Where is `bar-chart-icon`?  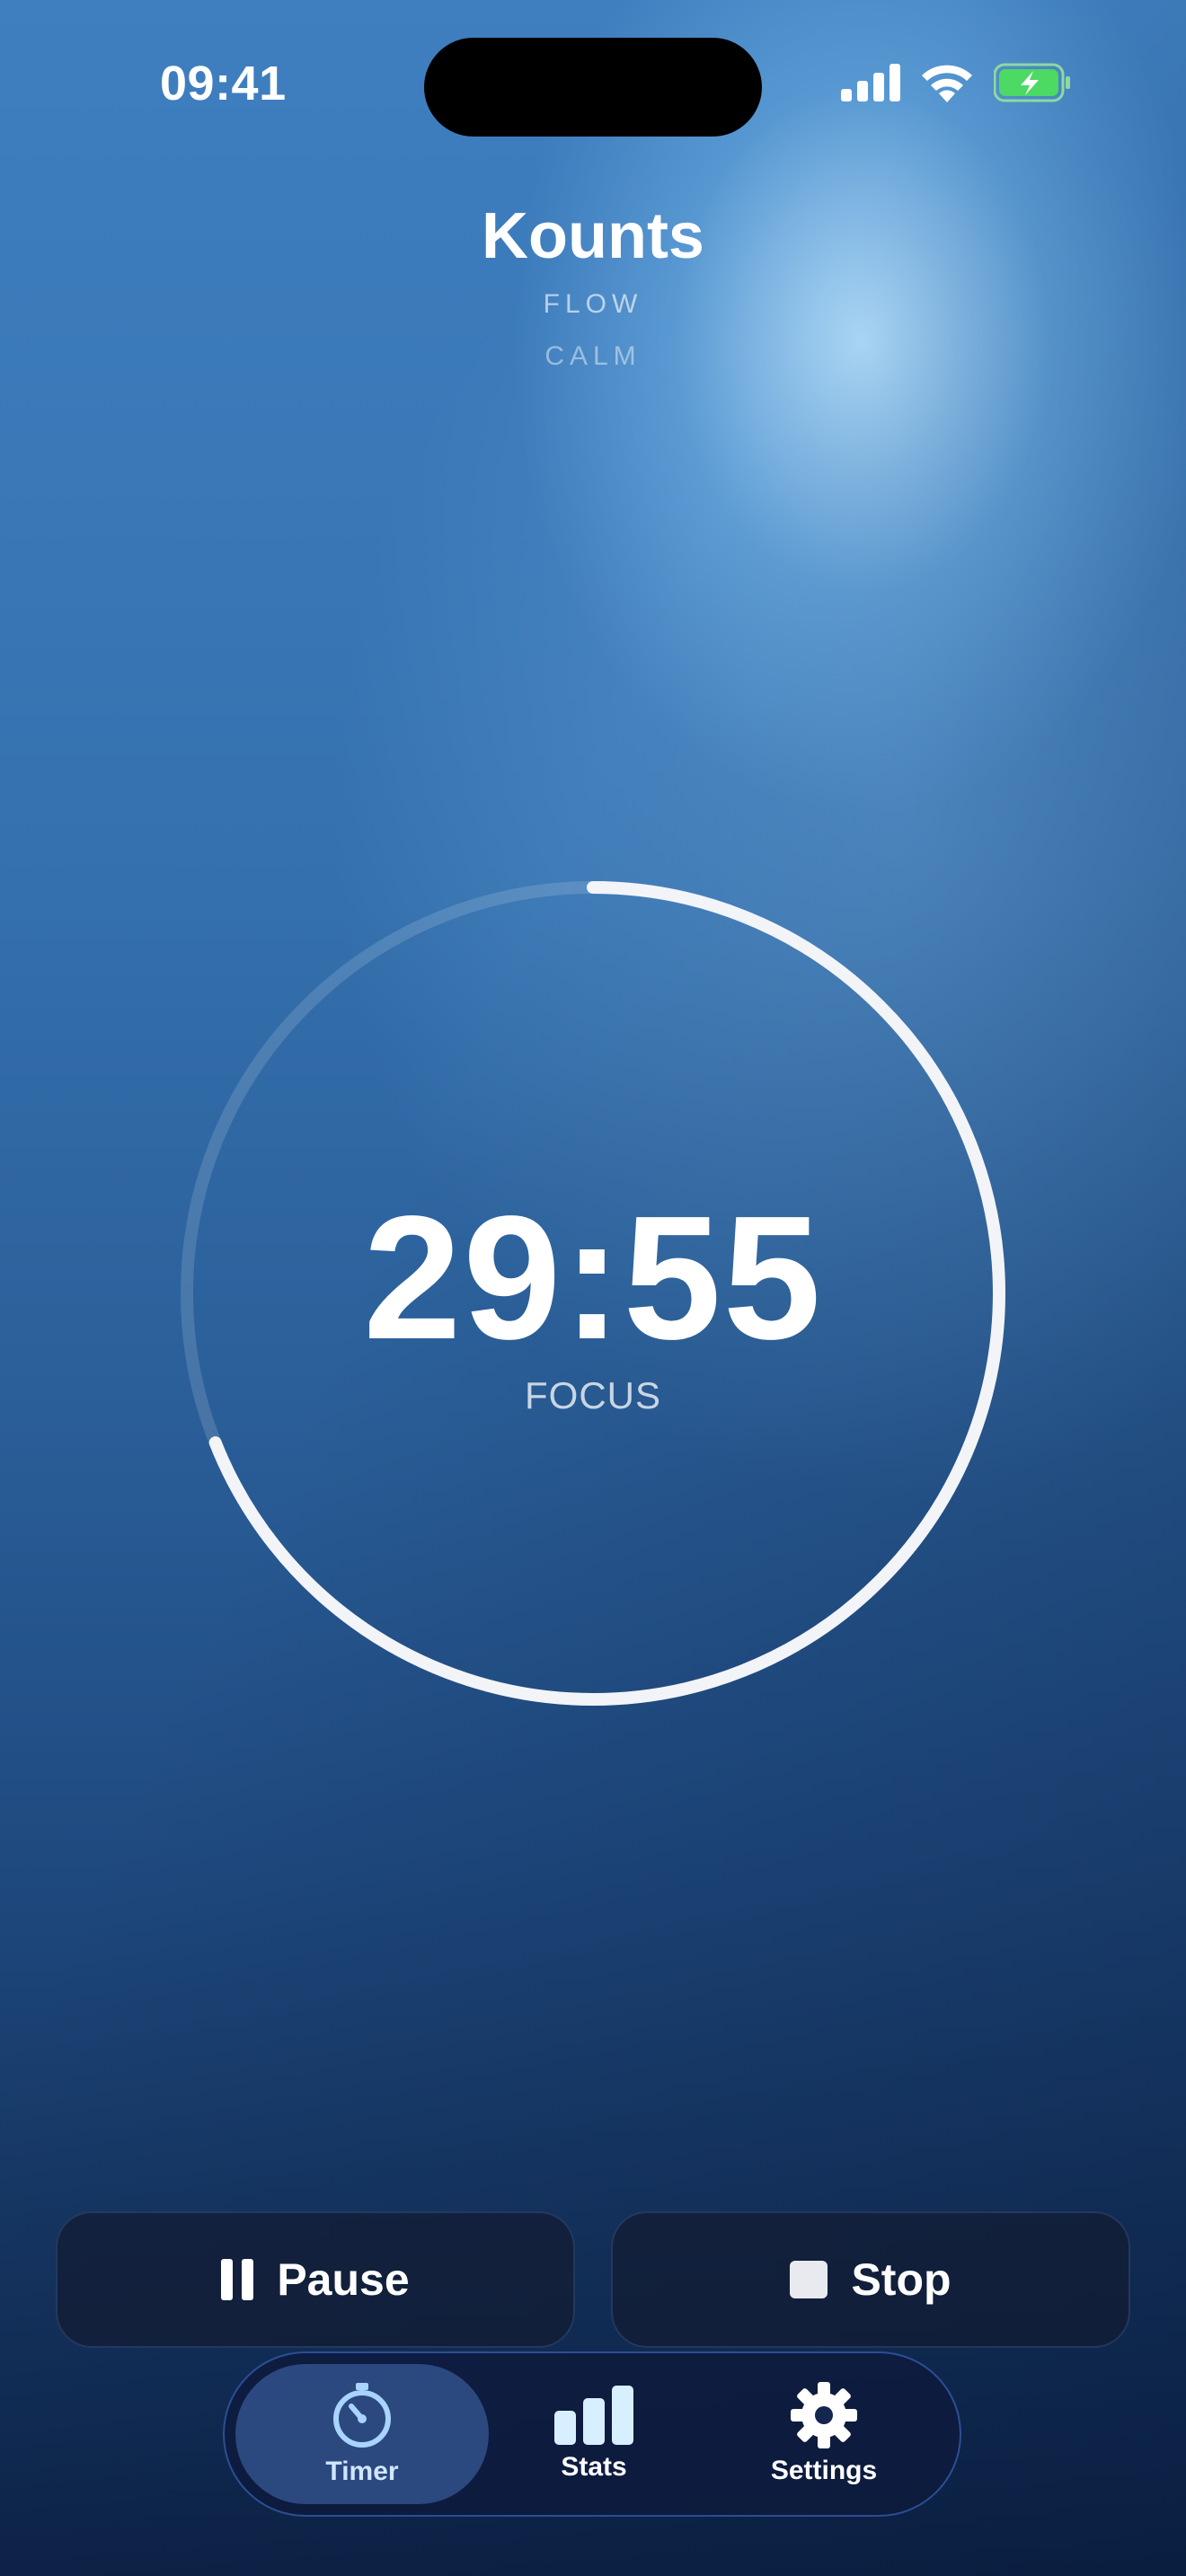 bar-chart-icon is located at coordinates (593, 2415).